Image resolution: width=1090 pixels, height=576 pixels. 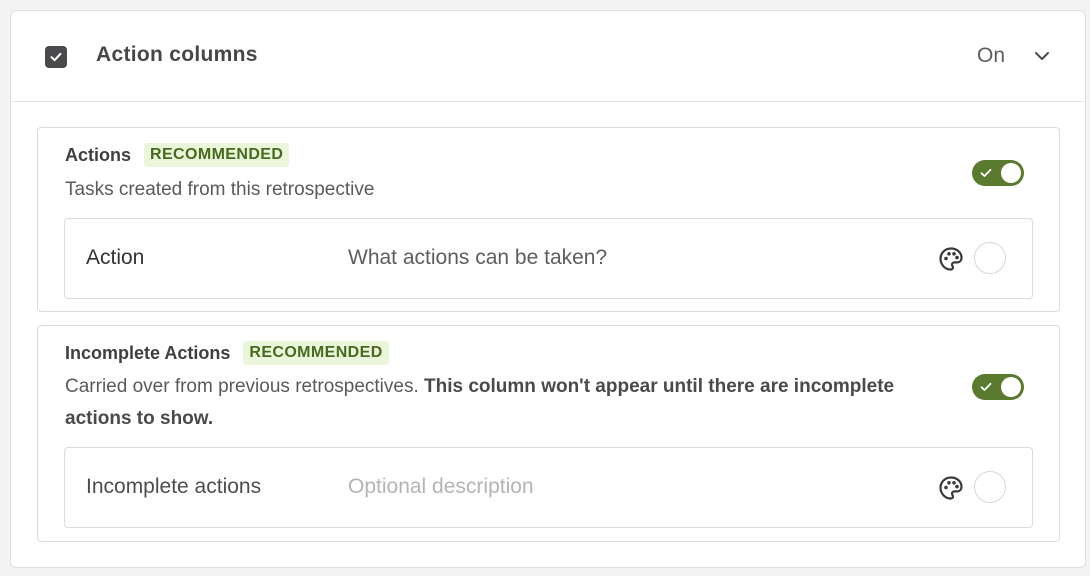 I want to click on card-title: Incomplete Actions, so click(x=148, y=352).